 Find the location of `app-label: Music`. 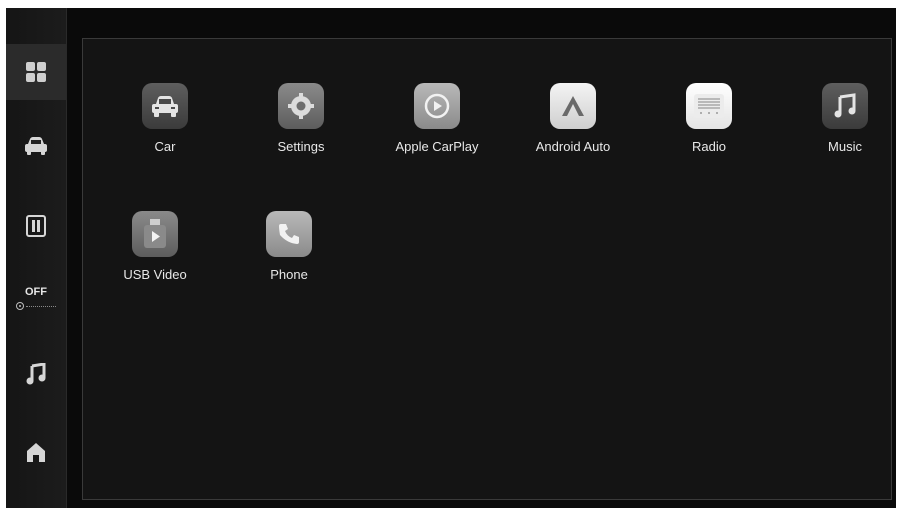

app-label: Music is located at coordinates (845, 146).